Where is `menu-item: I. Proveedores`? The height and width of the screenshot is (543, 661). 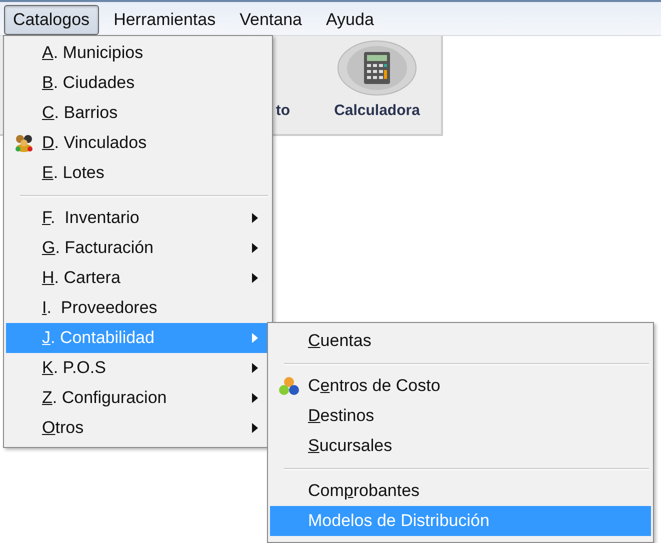 menu-item: I. Proveedores is located at coordinates (138, 308).